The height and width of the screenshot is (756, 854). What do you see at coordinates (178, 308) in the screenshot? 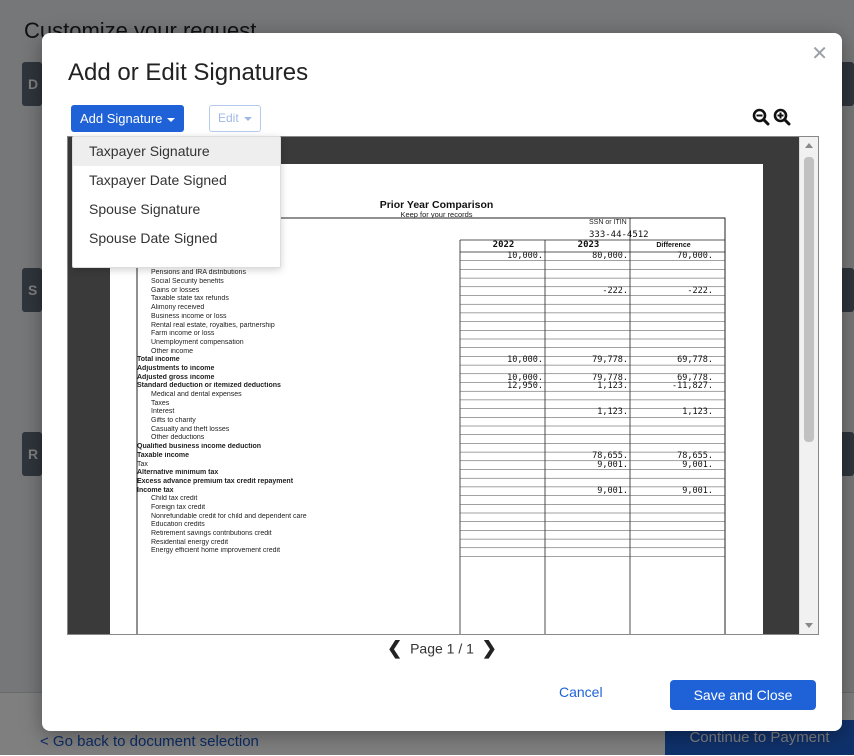
I see `row-label: Alimony received` at bounding box center [178, 308].